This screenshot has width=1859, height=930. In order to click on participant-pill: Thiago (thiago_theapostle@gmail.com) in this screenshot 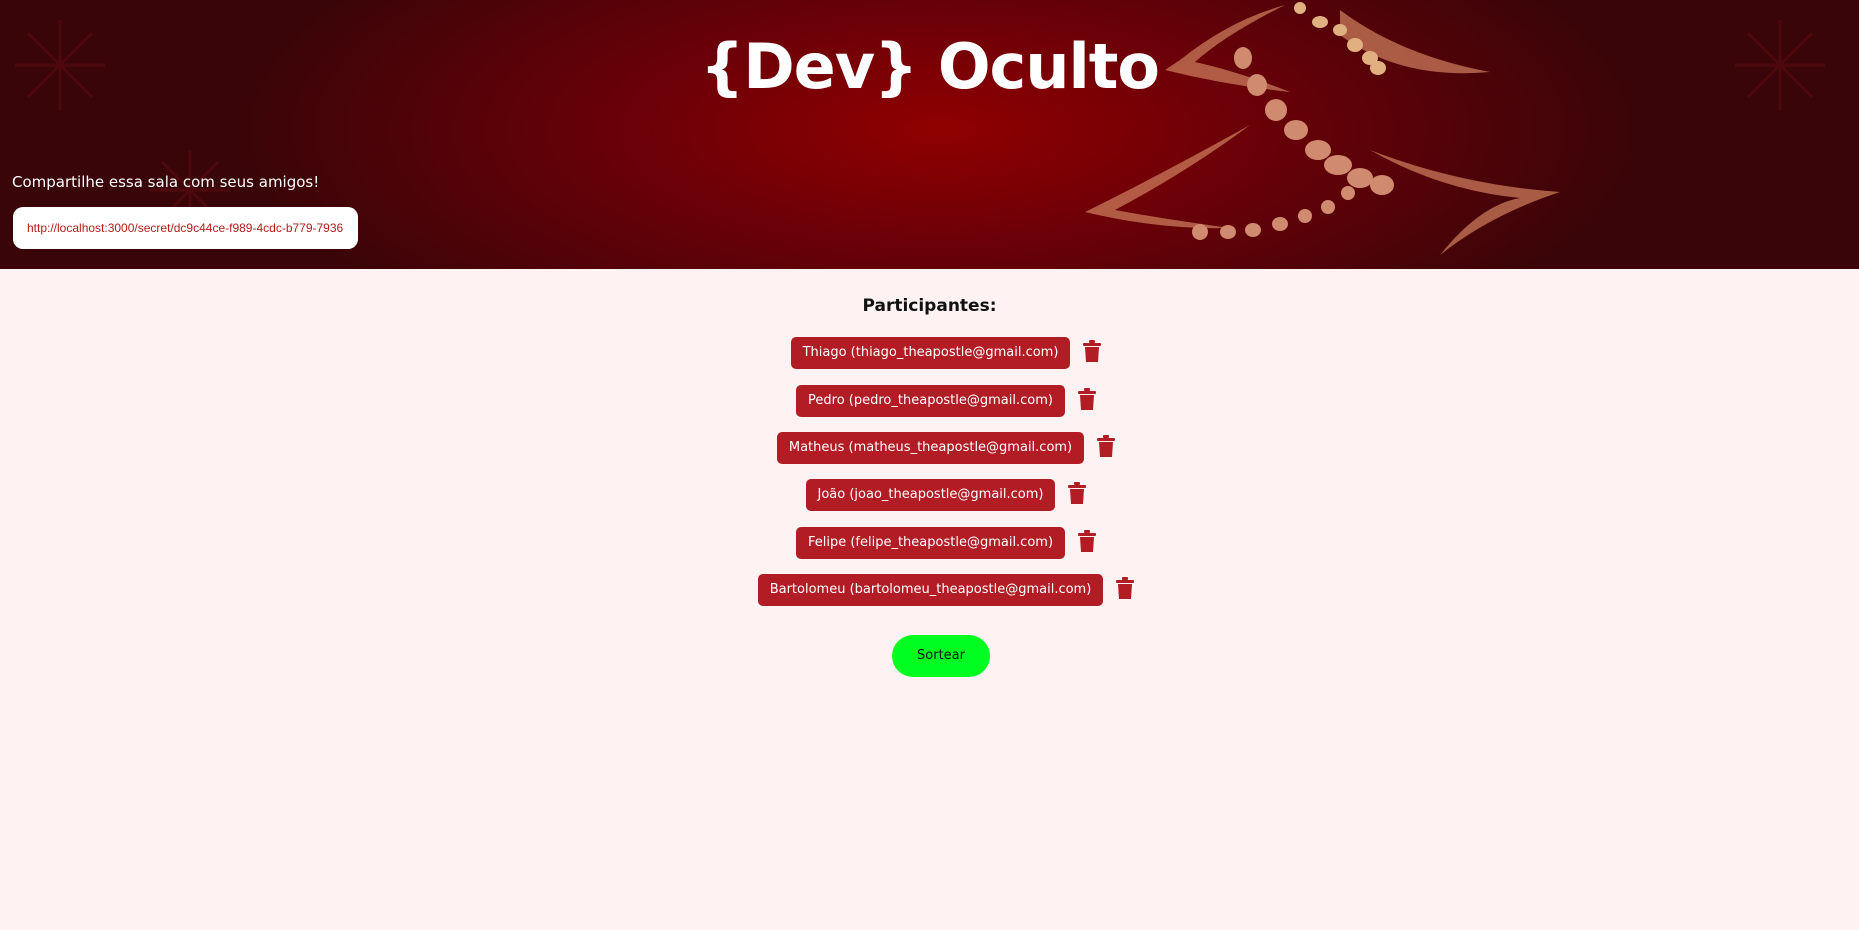, I will do `click(930, 353)`.